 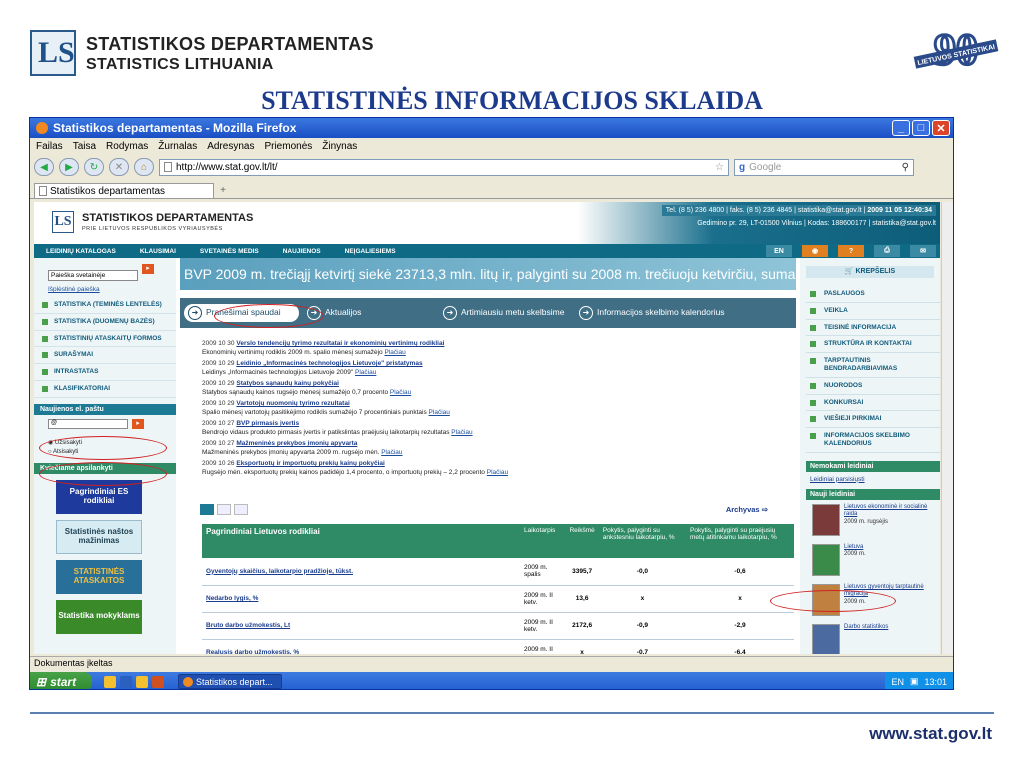 I want to click on right-item-activity: VEIKLA, so click(x=873, y=311).